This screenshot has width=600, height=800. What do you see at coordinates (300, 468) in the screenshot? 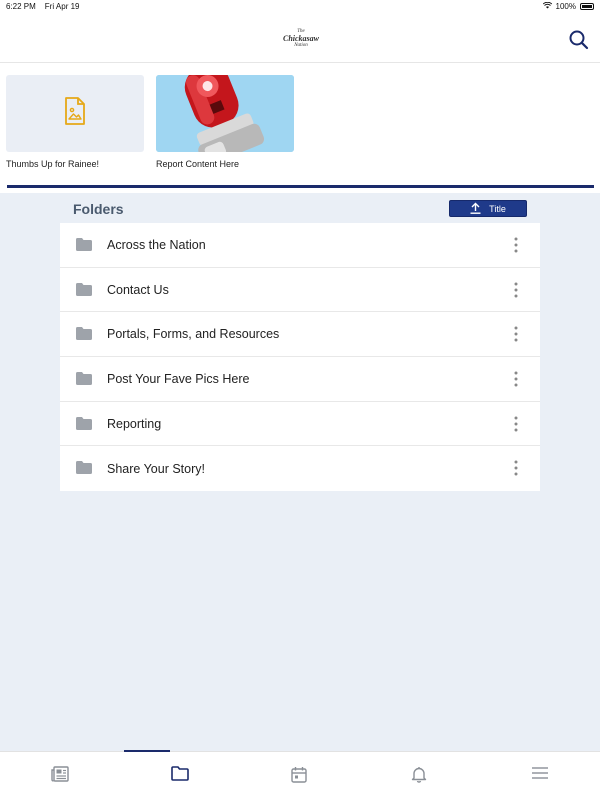
I see `folder-row-share-your-story: Share Your Story!` at bounding box center [300, 468].